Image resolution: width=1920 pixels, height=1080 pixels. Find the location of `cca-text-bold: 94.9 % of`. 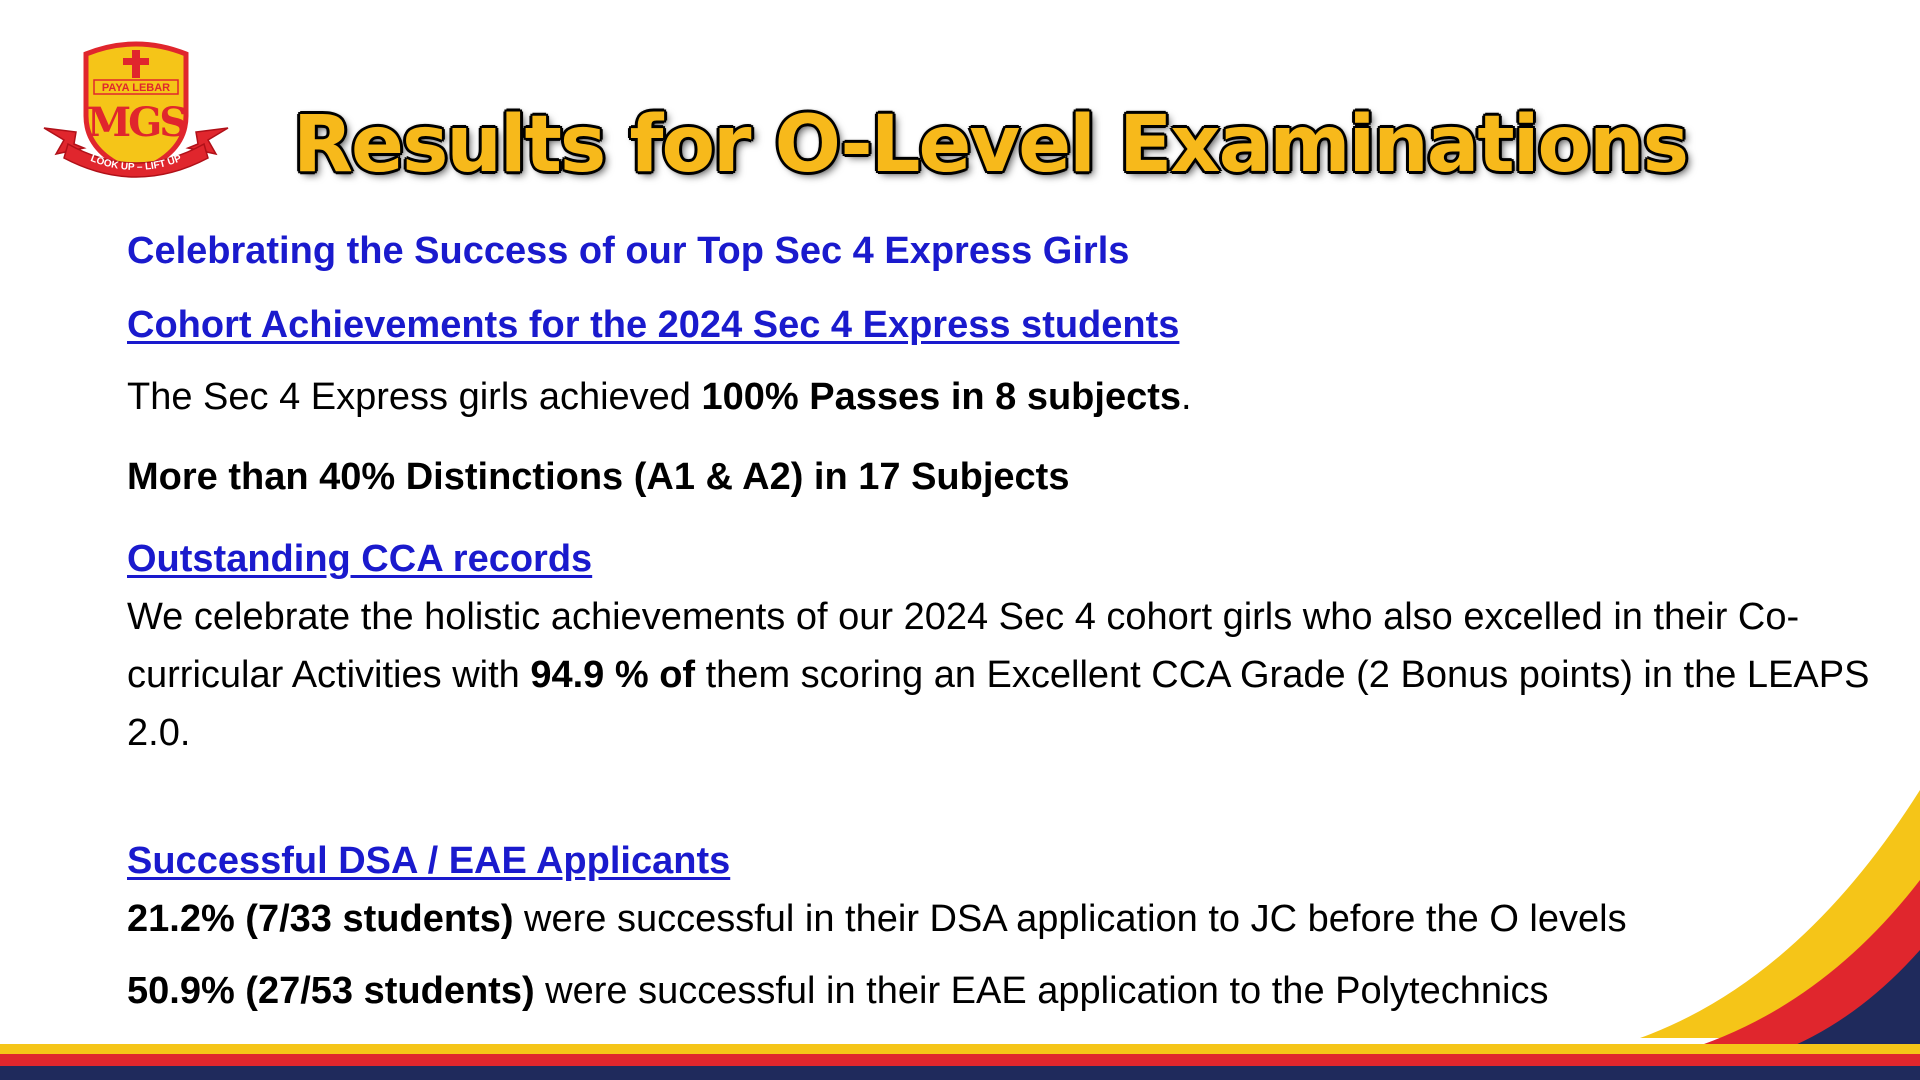

cca-text-bold: 94.9 % of is located at coordinates (613, 675).